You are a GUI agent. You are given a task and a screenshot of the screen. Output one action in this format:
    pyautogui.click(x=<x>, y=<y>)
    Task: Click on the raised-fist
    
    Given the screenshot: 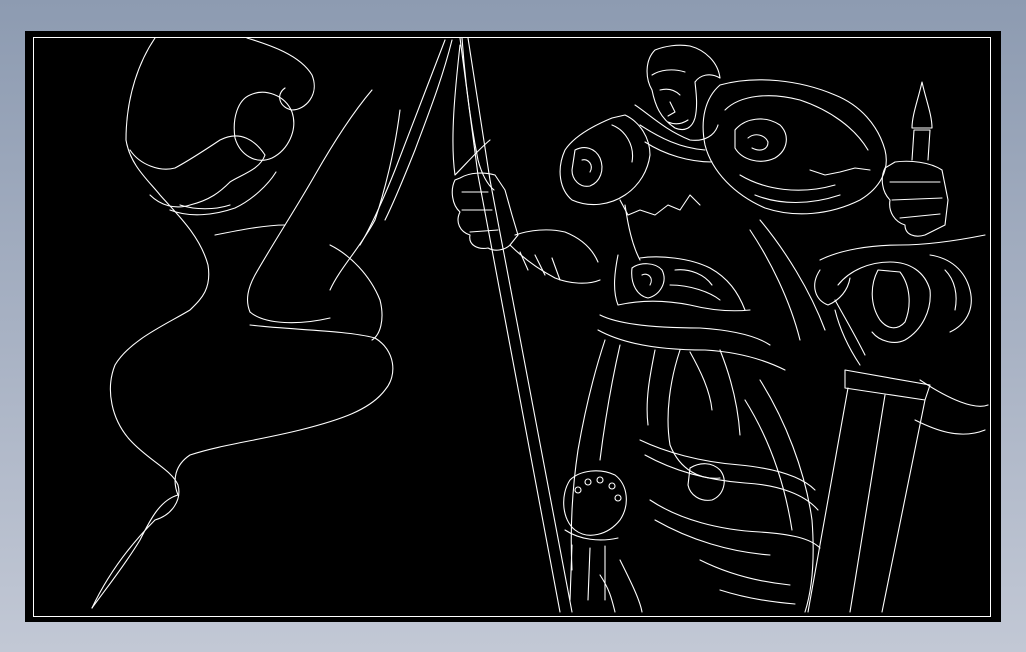 What is the action you would take?
    pyautogui.click(x=915, y=159)
    